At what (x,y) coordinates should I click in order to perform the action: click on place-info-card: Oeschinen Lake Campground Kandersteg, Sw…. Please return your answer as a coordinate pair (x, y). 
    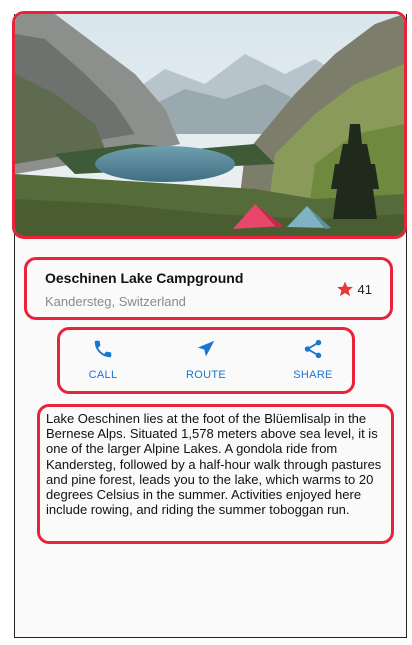
    Looking at the image, I should click on (208, 288).